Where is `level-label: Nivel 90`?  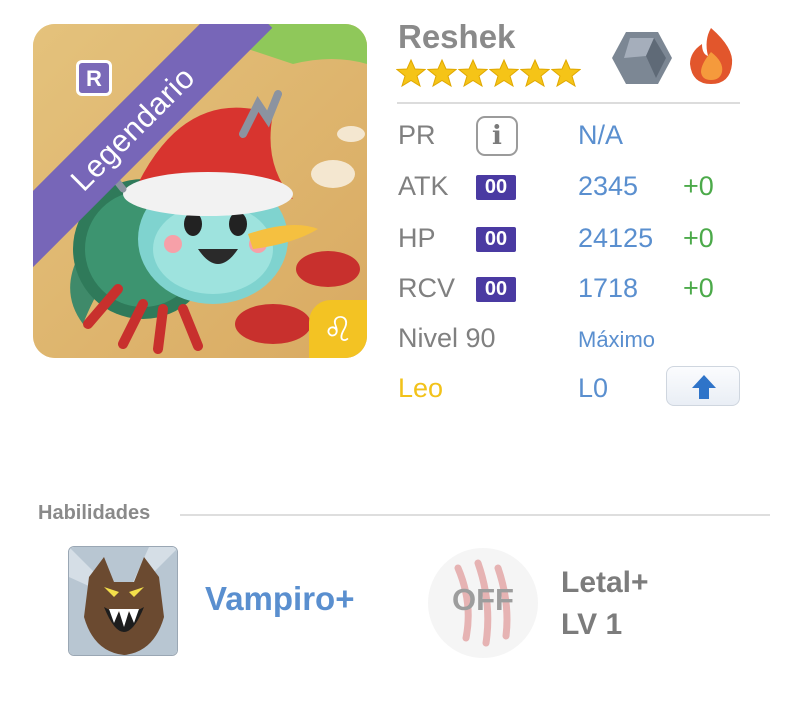 level-label: Nivel 90 is located at coordinates (447, 338).